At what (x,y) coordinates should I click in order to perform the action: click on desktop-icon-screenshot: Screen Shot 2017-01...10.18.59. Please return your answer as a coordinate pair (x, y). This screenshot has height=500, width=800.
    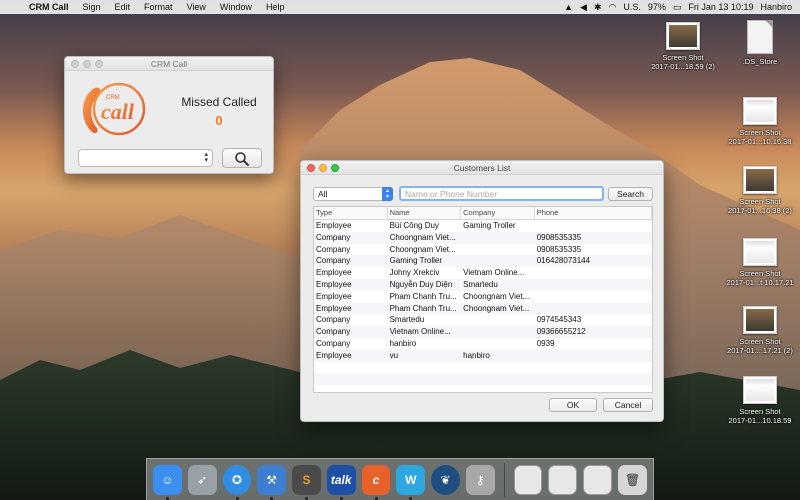
    Looking at the image, I should click on (760, 400).